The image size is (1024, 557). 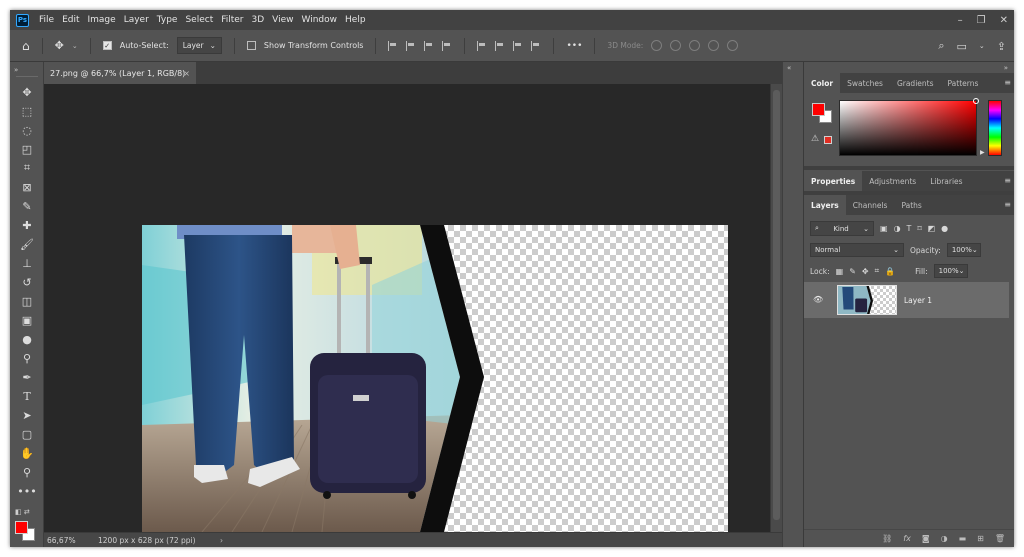 What do you see at coordinates (27, 149) in the screenshot?
I see `object-select-tool-icon: ◰` at bounding box center [27, 149].